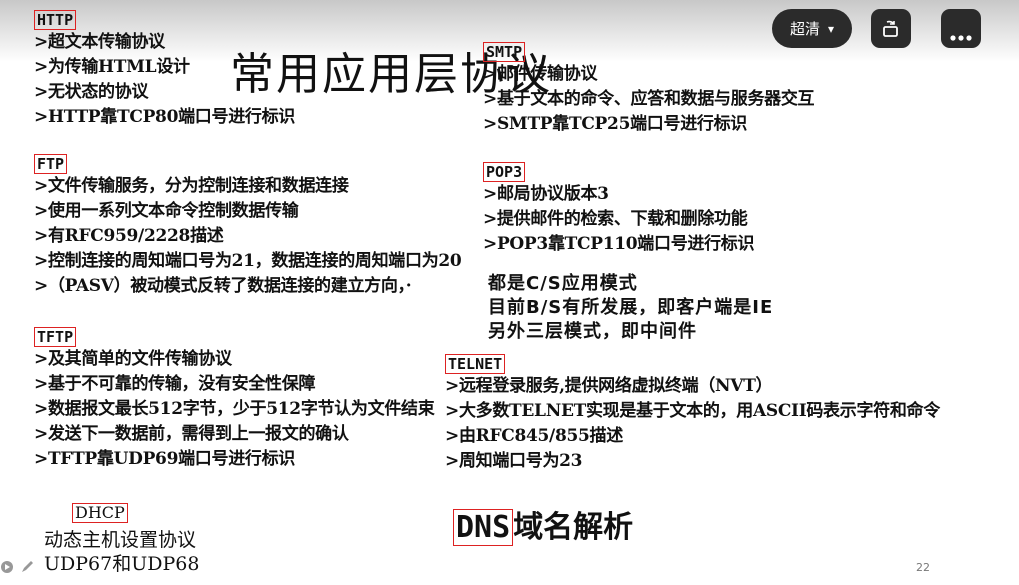  What do you see at coordinates (504, 52) in the screenshot?
I see `smtp-label: SMTP` at bounding box center [504, 52].